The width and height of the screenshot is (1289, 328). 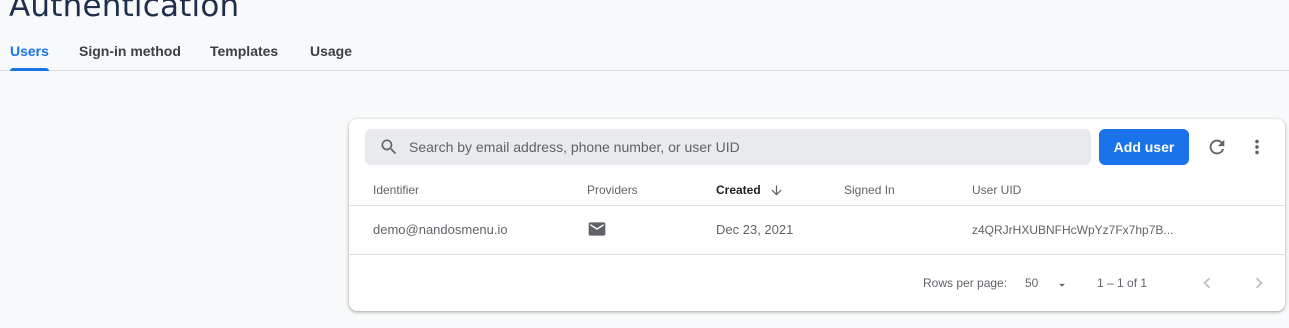 What do you see at coordinates (612, 190) in the screenshot?
I see `column-header-providers: Providers` at bounding box center [612, 190].